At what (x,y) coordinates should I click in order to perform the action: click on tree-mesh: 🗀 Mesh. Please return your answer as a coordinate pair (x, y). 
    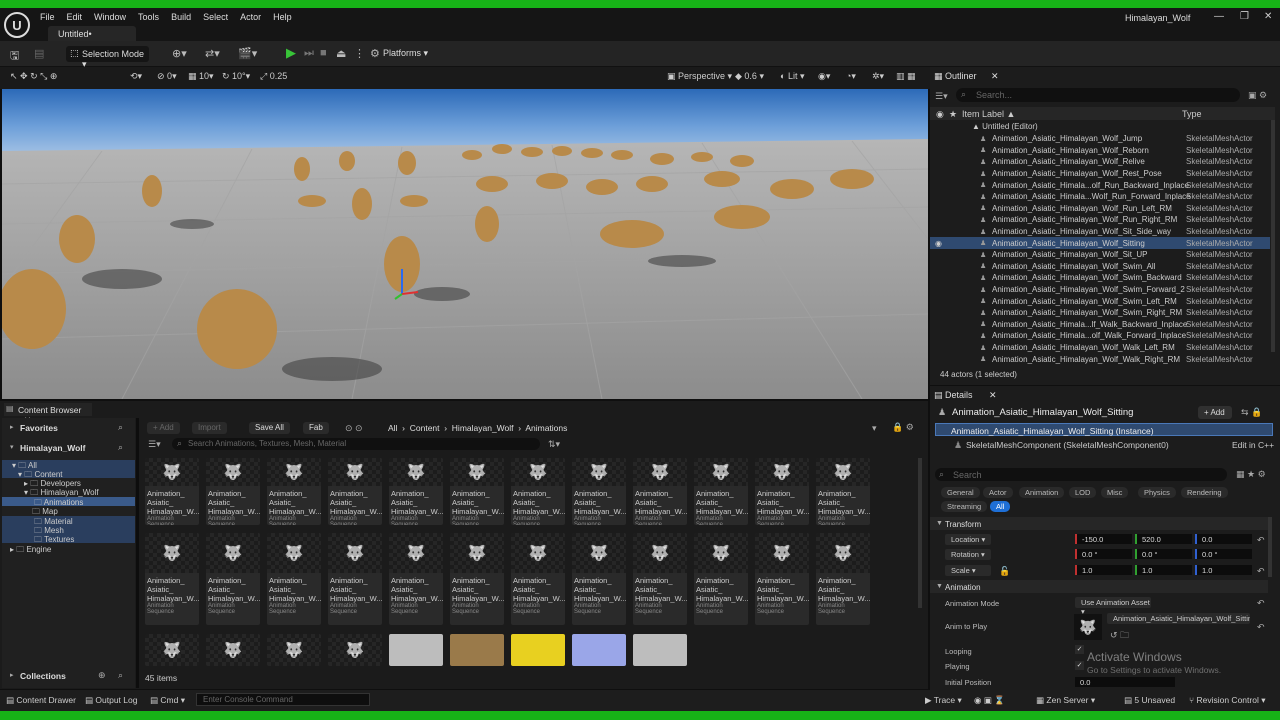
    Looking at the image, I should click on (68, 530).